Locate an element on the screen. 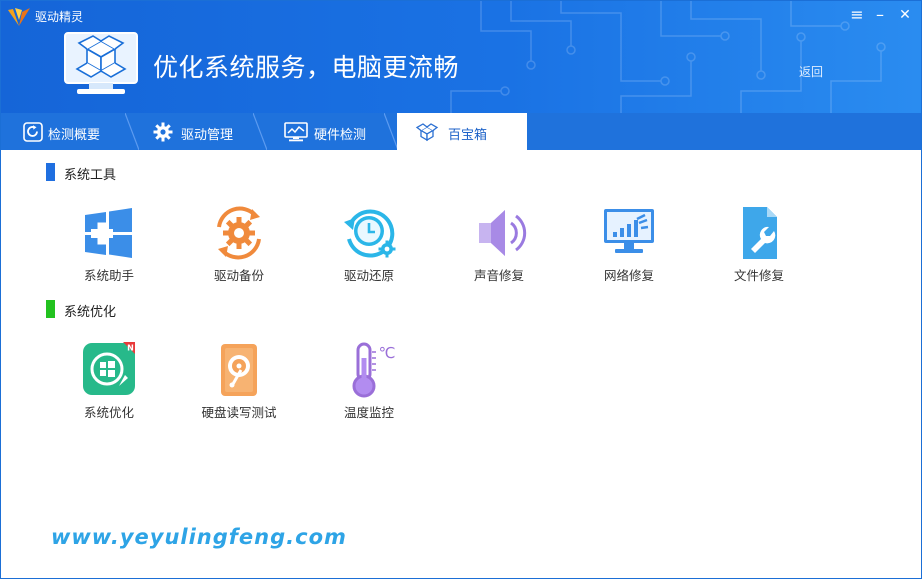  tab-bar: 检测概要 驱动管理 硬件检测 百宝箱 is located at coordinates (461, 131).